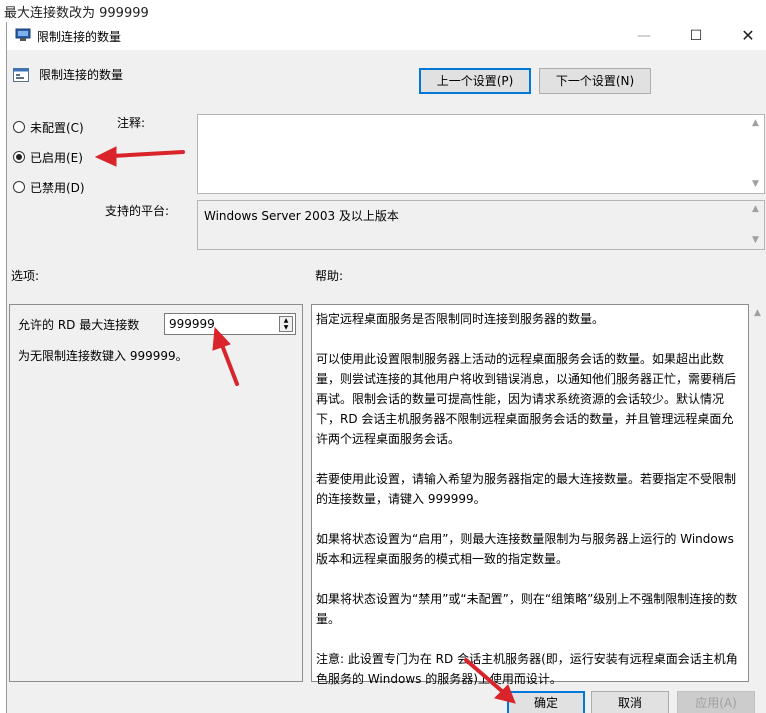  I want to click on arrow-to-value-head, so click(221, 338).